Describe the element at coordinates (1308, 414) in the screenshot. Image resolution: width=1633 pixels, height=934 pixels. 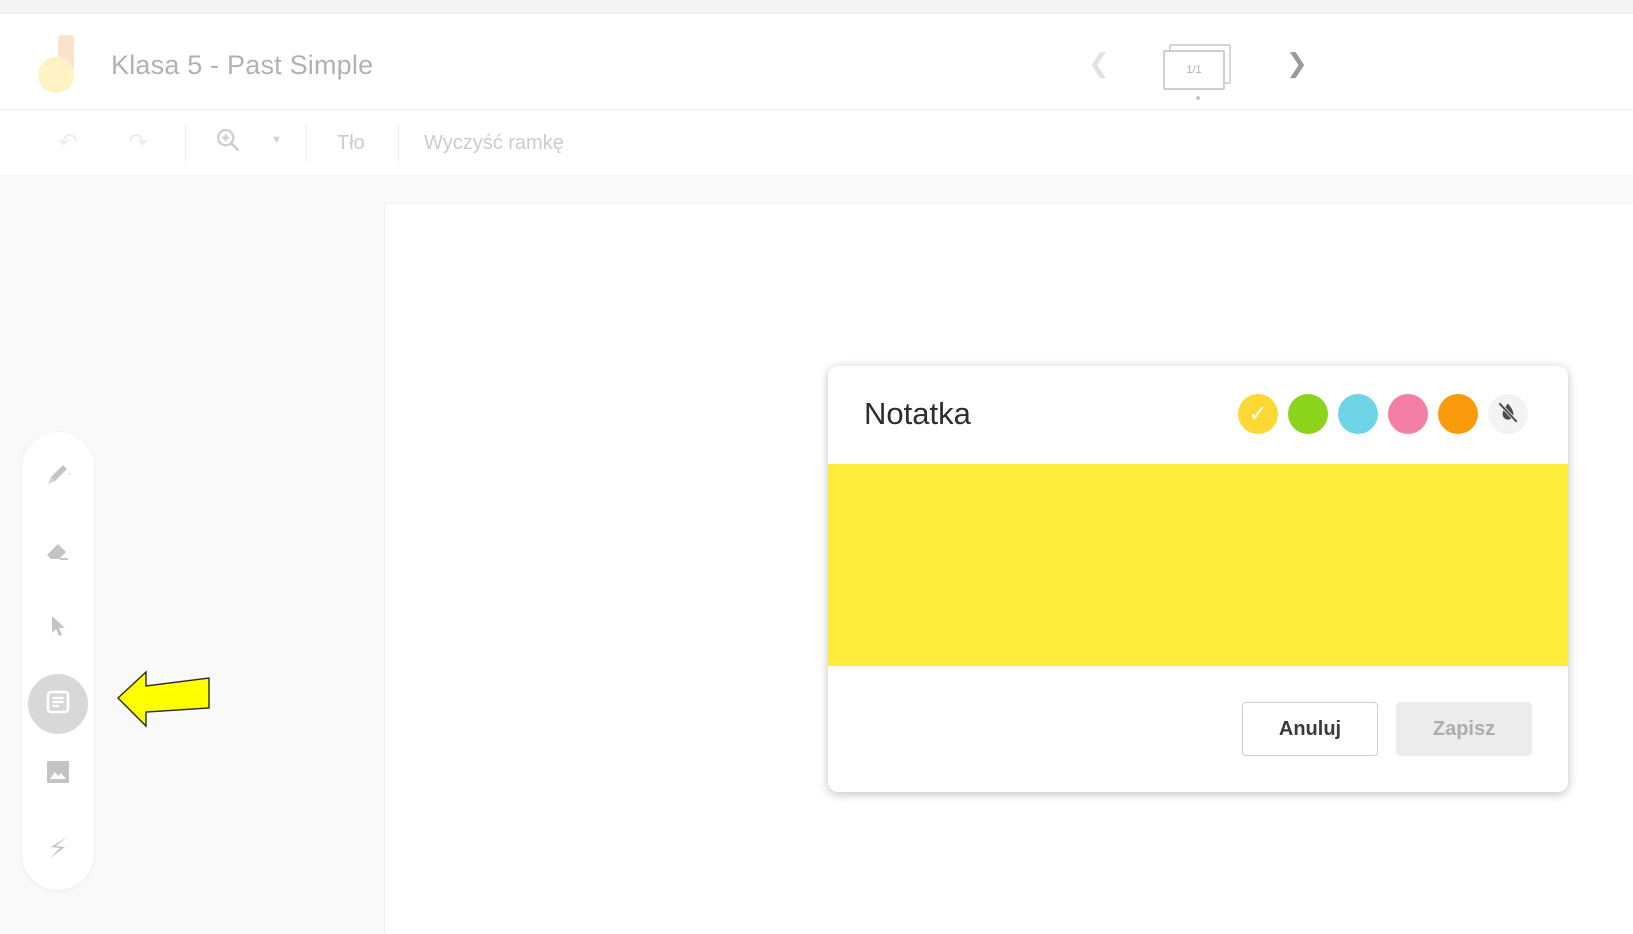
I see `color-swatch-green` at that location.